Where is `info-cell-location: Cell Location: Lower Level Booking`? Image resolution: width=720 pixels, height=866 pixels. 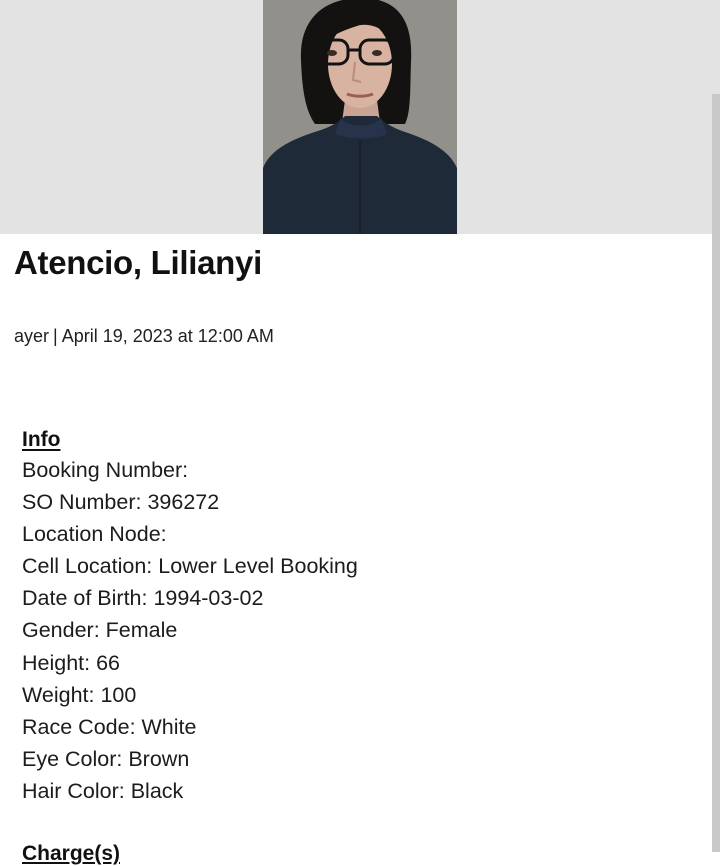 info-cell-location: Cell Location: Lower Level Booking is located at coordinates (190, 566).